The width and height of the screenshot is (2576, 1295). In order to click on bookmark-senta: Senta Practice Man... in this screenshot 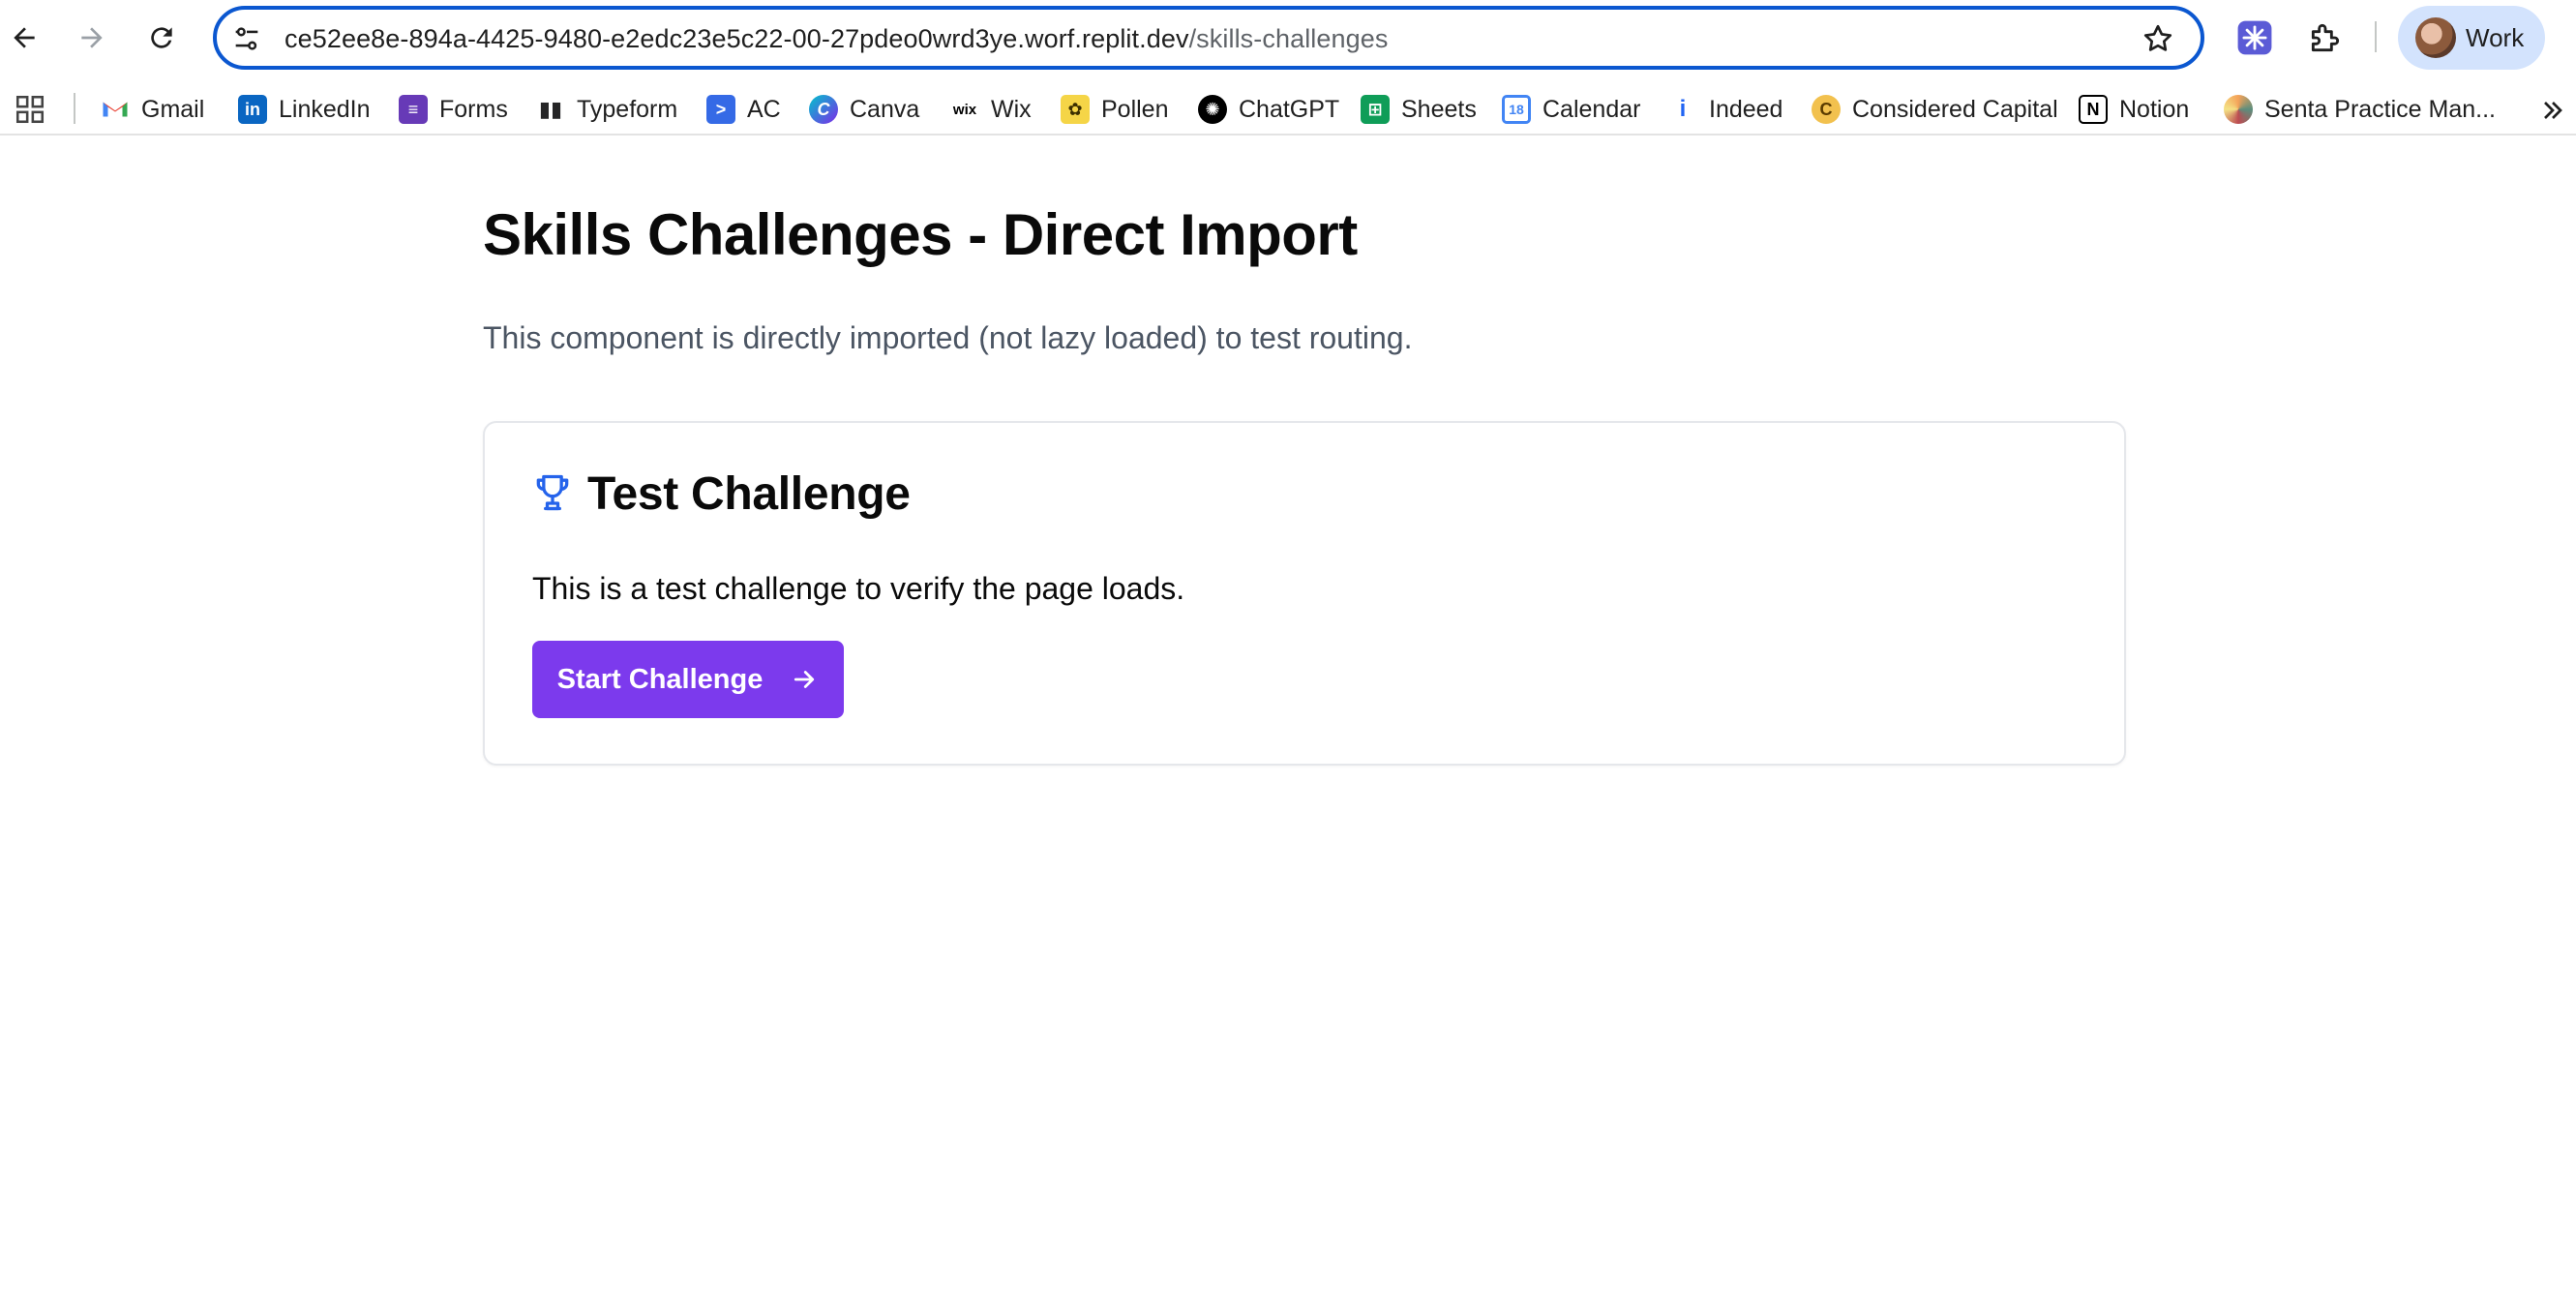, I will do `click(2360, 109)`.